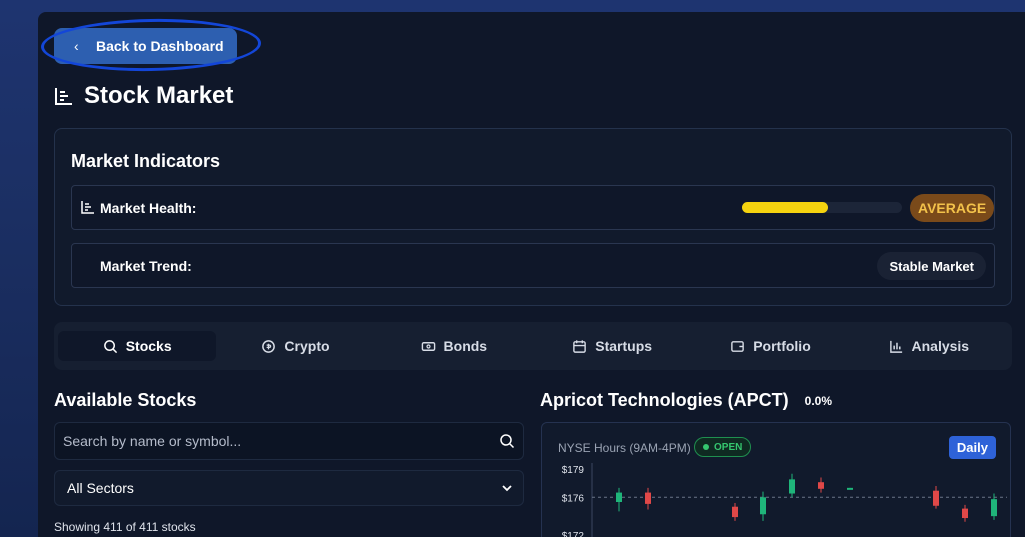 The width and height of the screenshot is (1025, 537). I want to click on chevron-left-icon: ‹, so click(76, 46).